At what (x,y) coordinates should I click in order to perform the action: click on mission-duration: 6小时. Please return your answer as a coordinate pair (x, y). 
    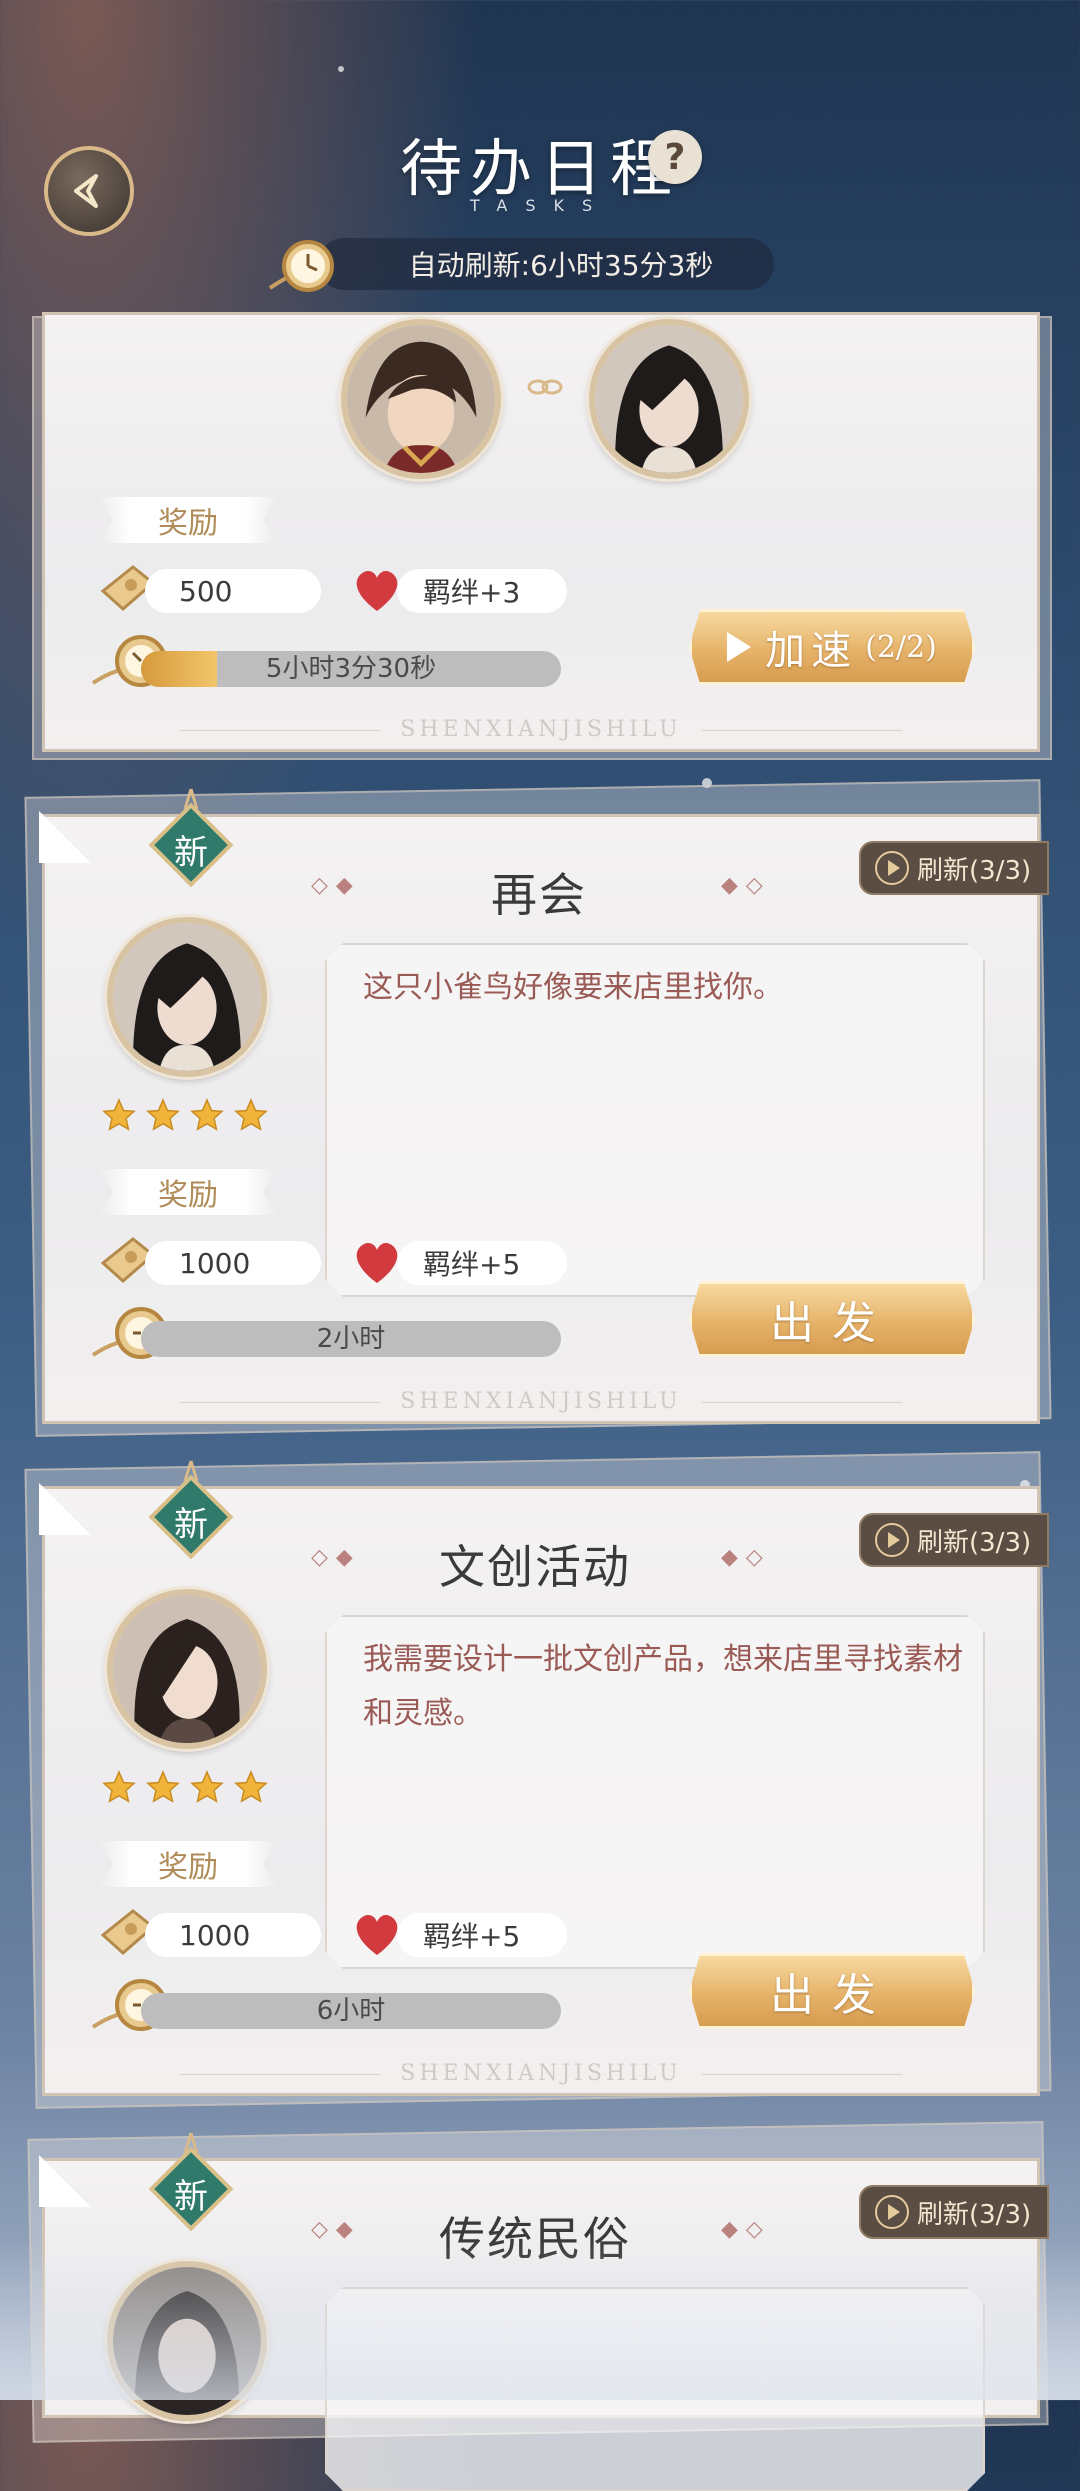
    Looking at the image, I should click on (351, 2011).